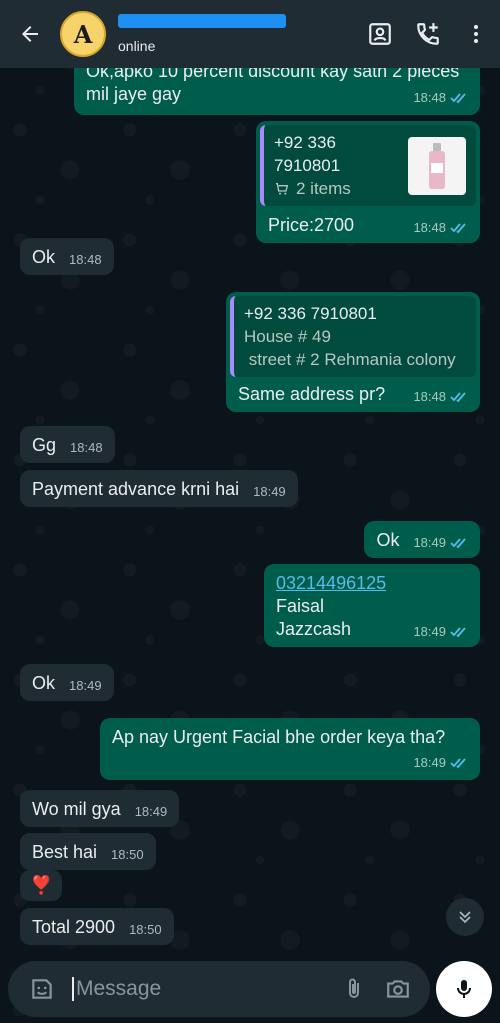 This screenshot has height=1023, width=500. I want to click on message-outgoing-order: +92 336 7910801 2 items Price:2700 18:48, so click(368, 182).